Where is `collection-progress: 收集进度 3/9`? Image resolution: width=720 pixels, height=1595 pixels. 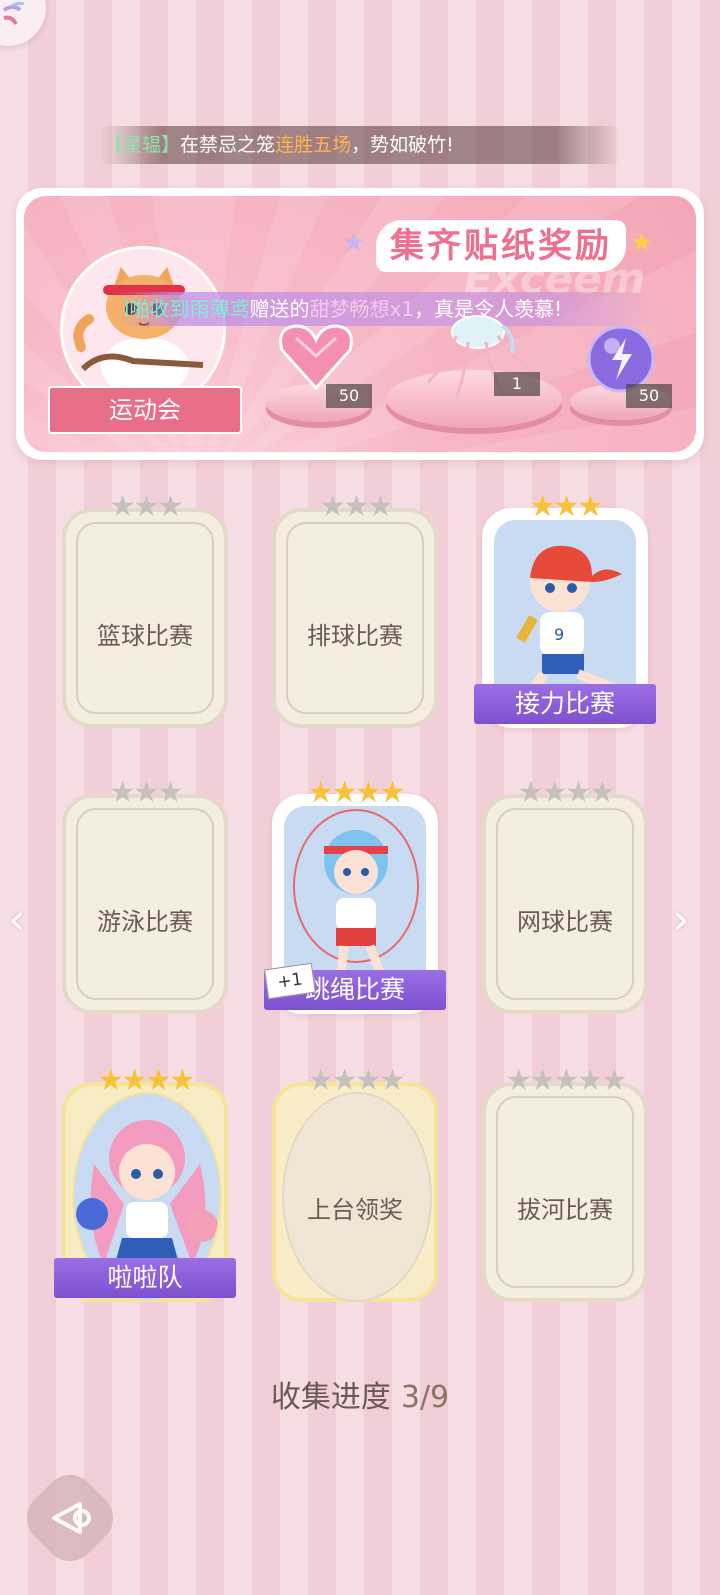
collection-progress: 收集进度 3/9 is located at coordinates (360, 1394).